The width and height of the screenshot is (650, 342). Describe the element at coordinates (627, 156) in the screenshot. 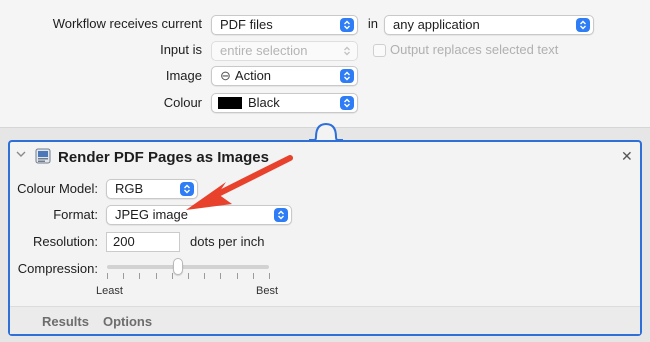

I see `close-icon: ✕` at that location.